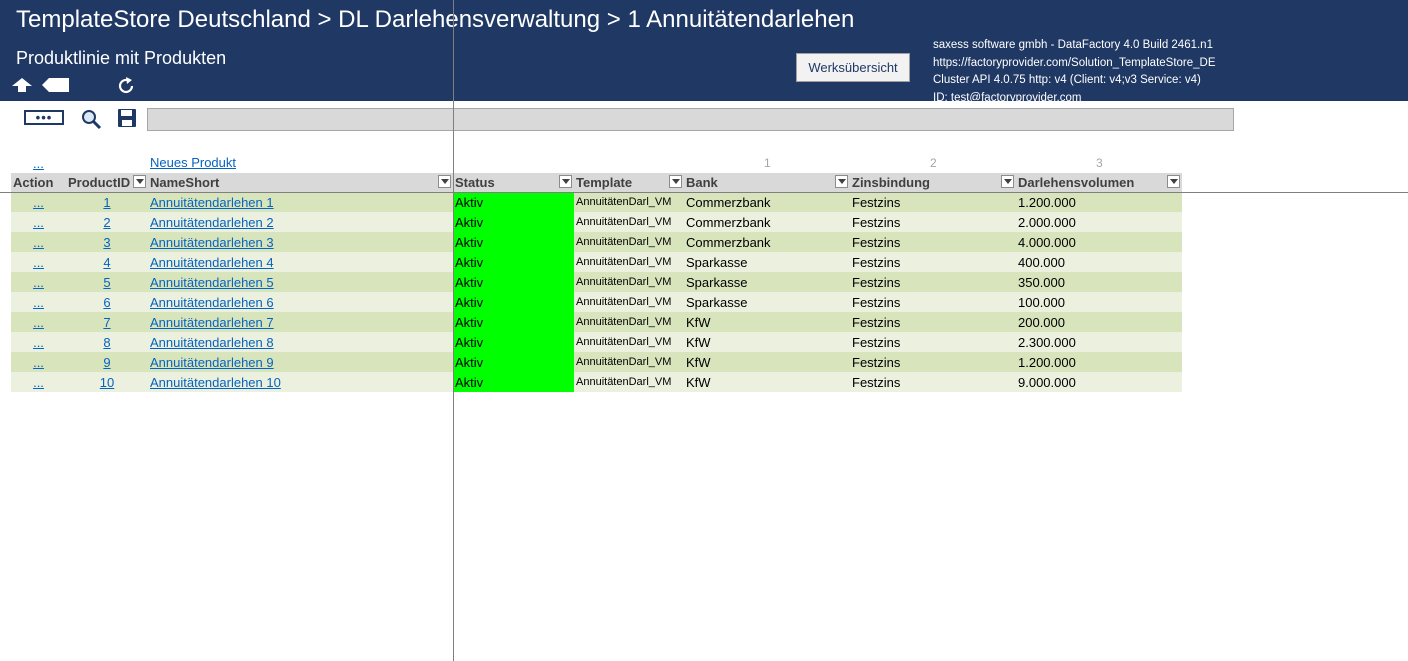  Describe the element at coordinates (704, 192) in the screenshot. I see `pane-divider-horizontal` at that location.